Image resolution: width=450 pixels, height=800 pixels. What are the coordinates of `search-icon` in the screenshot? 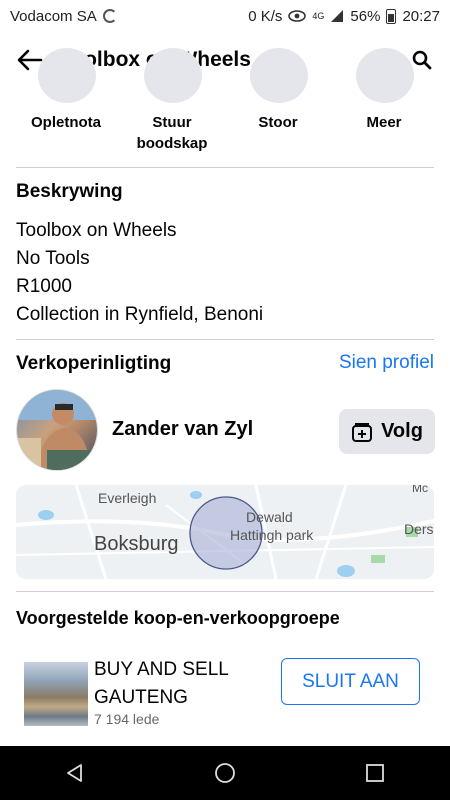 It's located at (422, 60).